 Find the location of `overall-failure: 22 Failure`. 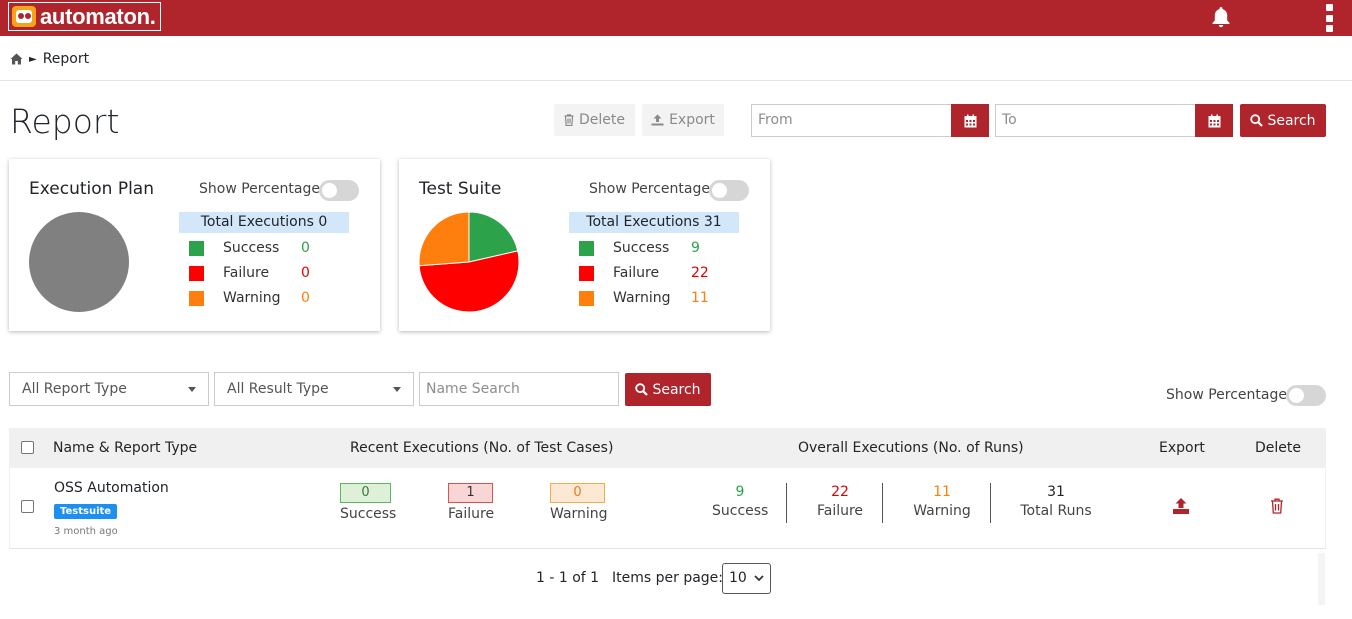

overall-failure: 22 Failure is located at coordinates (840, 503).